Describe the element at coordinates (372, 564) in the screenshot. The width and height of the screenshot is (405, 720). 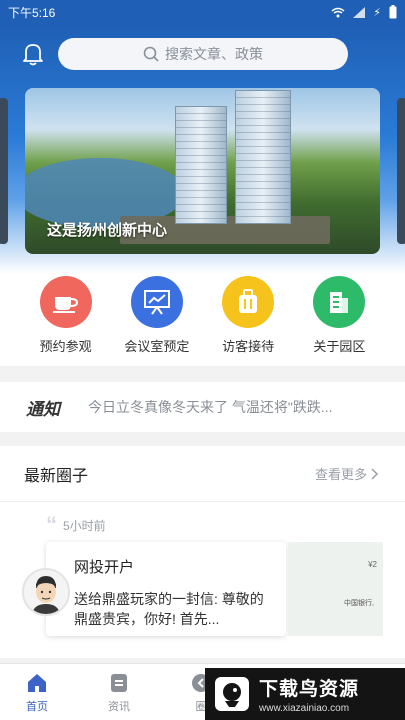
I see `thumb-text: ¥2` at that location.